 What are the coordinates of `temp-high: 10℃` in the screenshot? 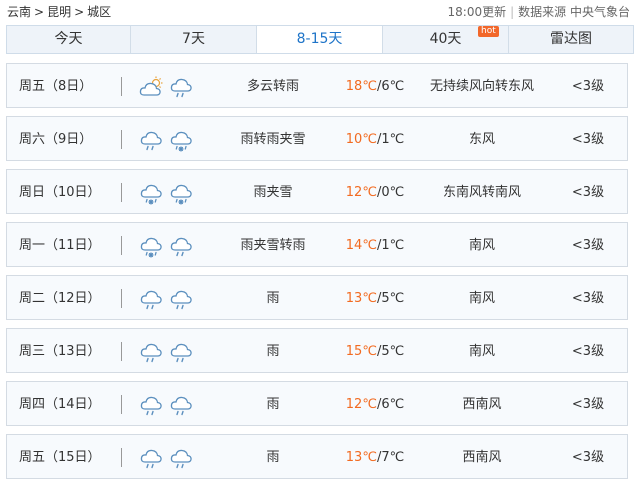 It's located at (361, 139).